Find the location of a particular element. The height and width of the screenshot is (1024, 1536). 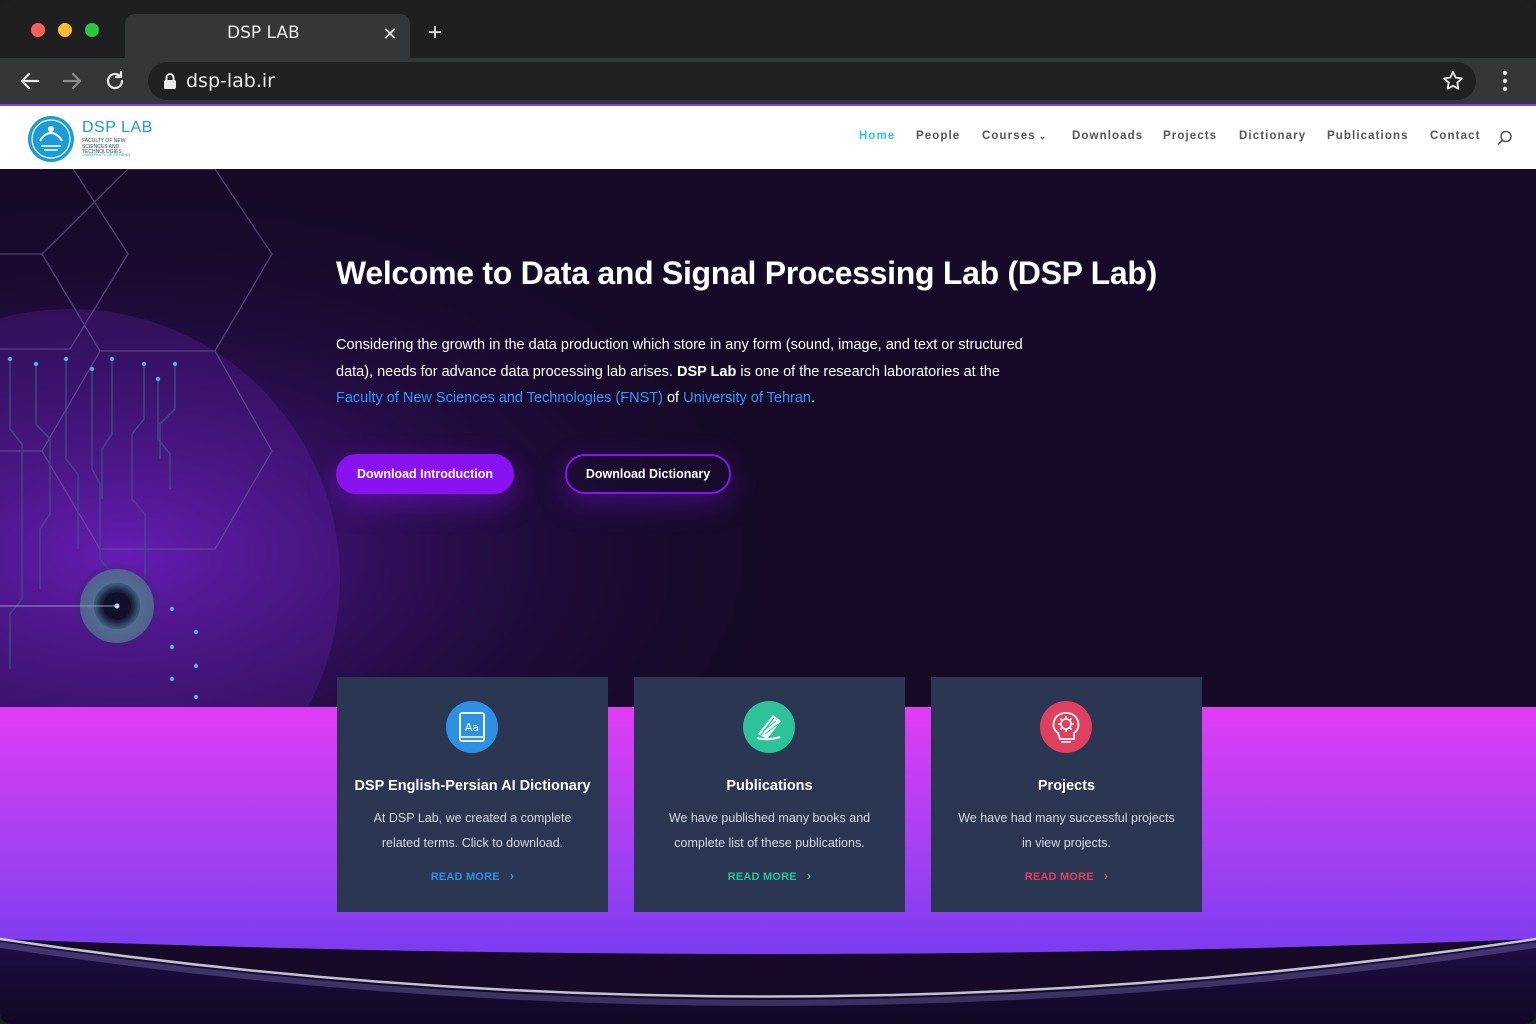

book-icon is located at coordinates (769, 727).